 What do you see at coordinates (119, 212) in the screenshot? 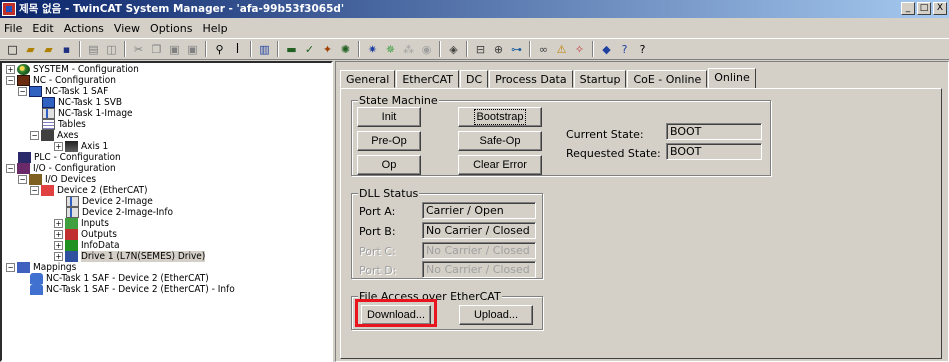
I see `tree-node-device-2-image-info: Device 2-Image-Info` at bounding box center [119, 212].